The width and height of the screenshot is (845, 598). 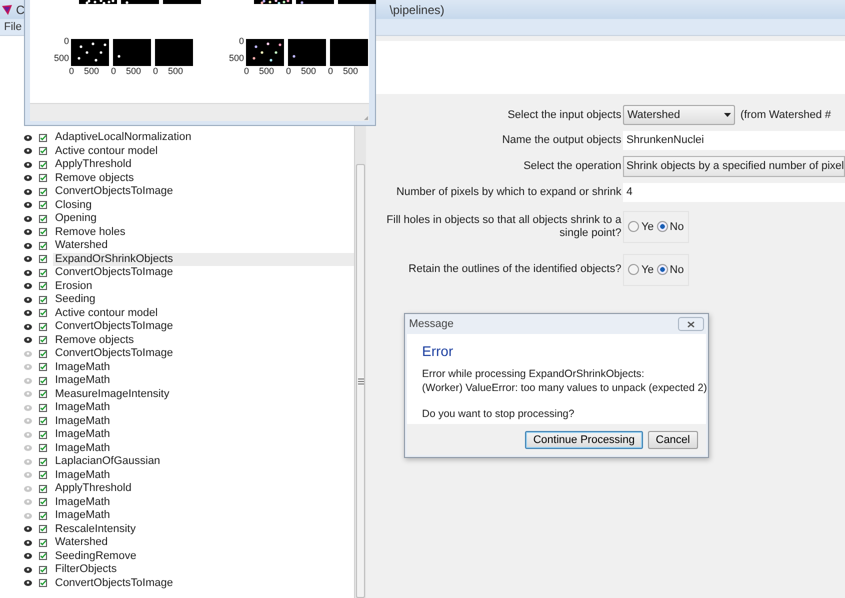 I want to click on scrollbar-thumb, so click(x=361, y=381).